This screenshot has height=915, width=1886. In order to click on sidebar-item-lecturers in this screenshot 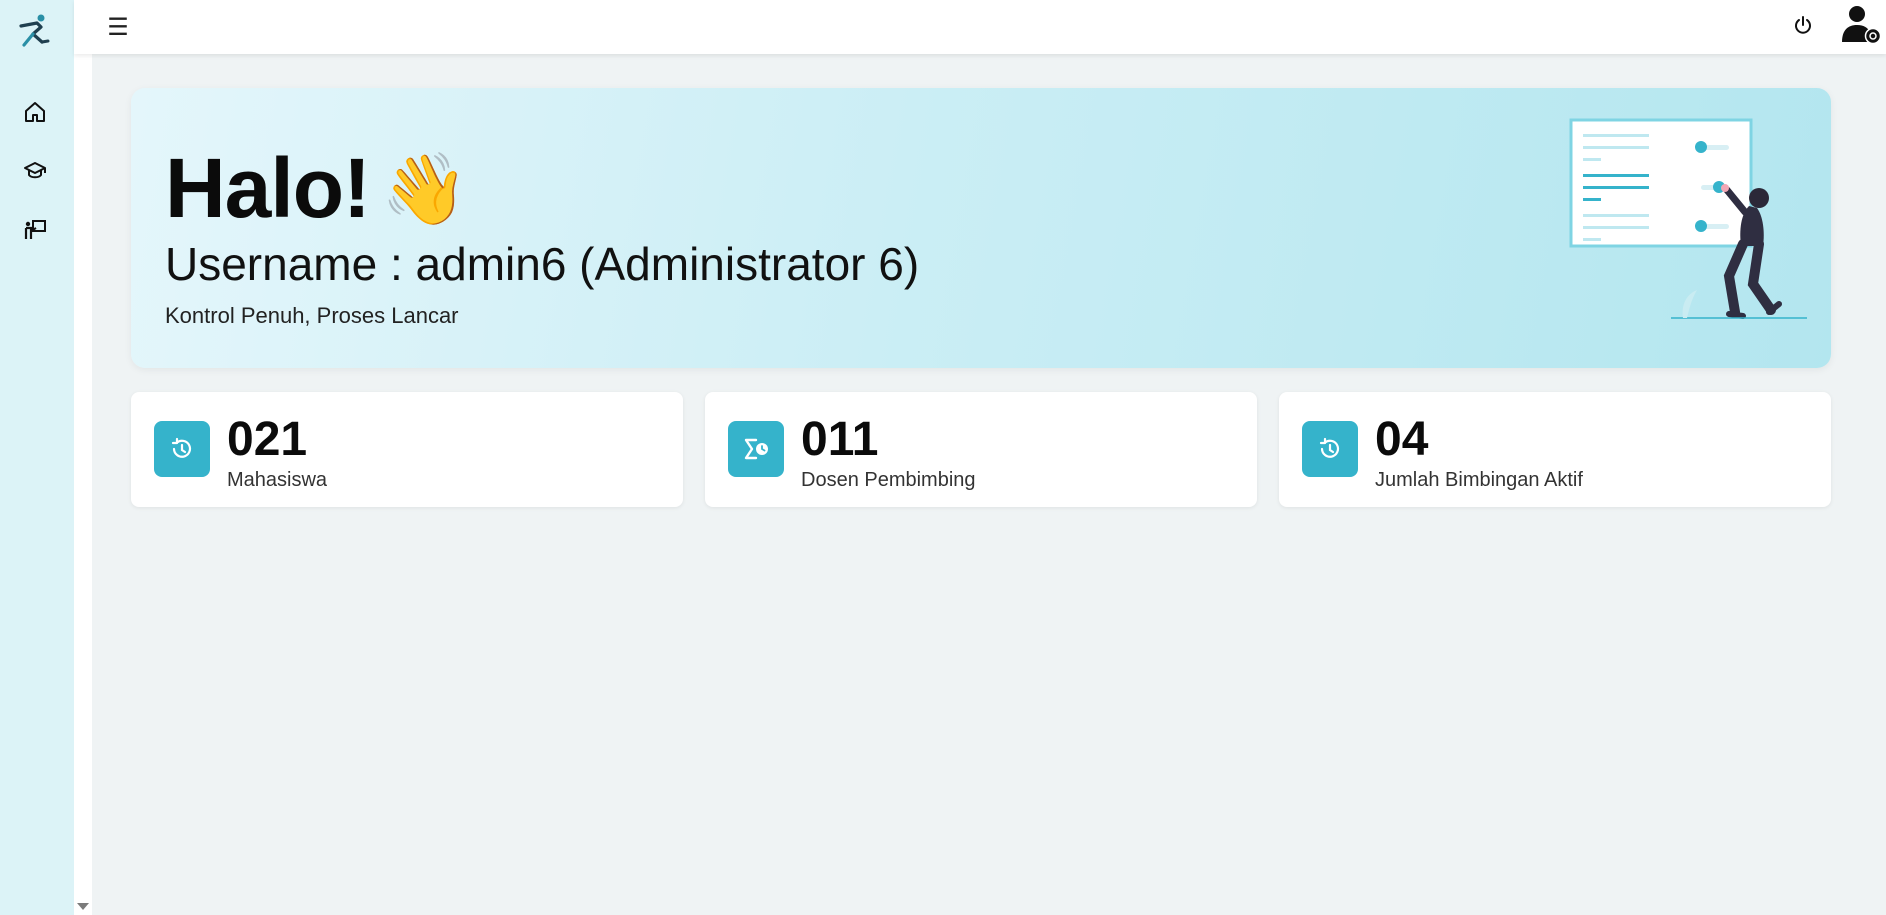, I will do `click(35, 232)`.